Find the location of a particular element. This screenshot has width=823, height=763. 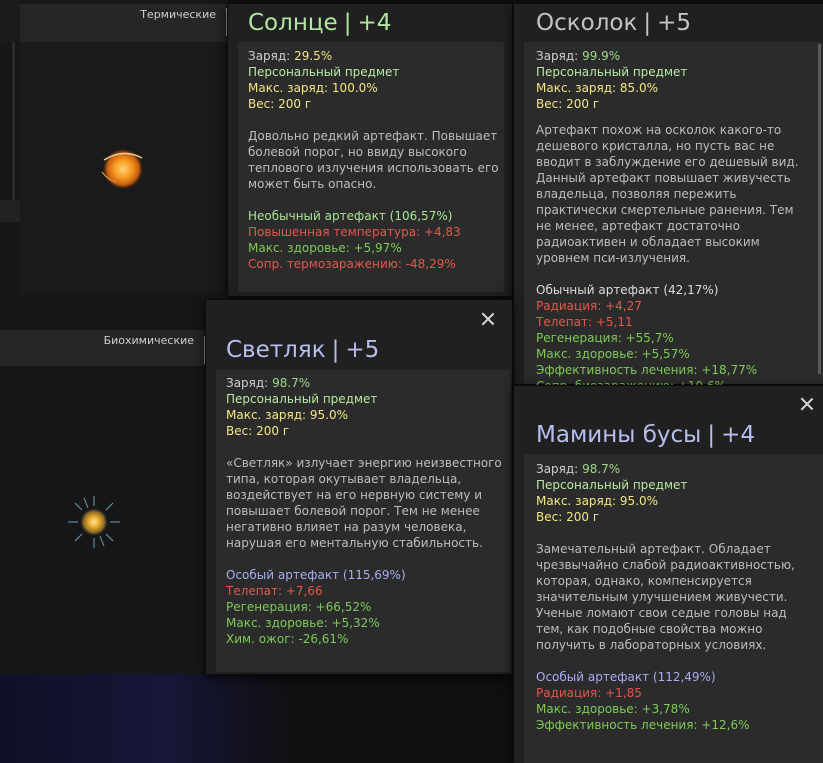

category-label-thermal: Термические is located at coordinates (178, 14).